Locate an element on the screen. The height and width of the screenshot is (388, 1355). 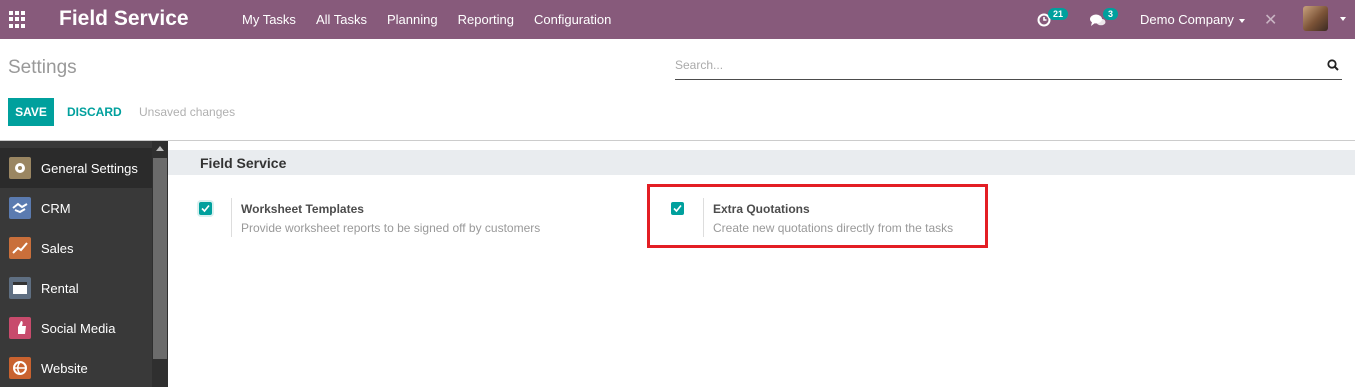
sidebar-item-social-media: Social Media is located at coordinates (76, 328).